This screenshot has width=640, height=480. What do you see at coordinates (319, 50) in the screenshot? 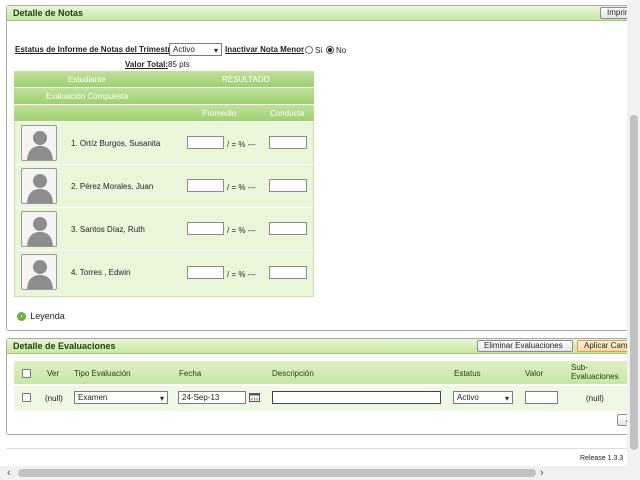
I see `radio-si-label: Si` at bounding box center [319, 50].